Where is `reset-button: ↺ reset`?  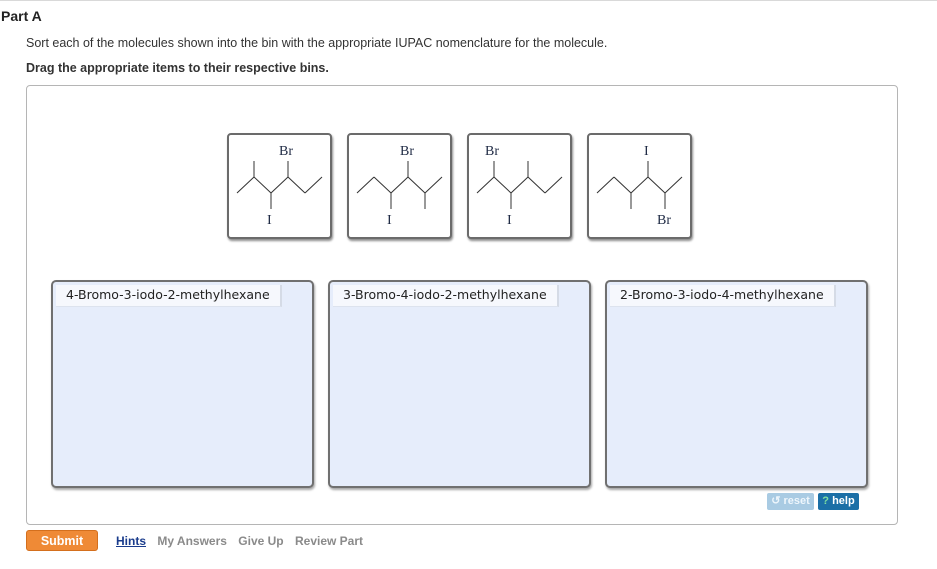 reset-button: ↺ reset is located at coordinates (790, 501).